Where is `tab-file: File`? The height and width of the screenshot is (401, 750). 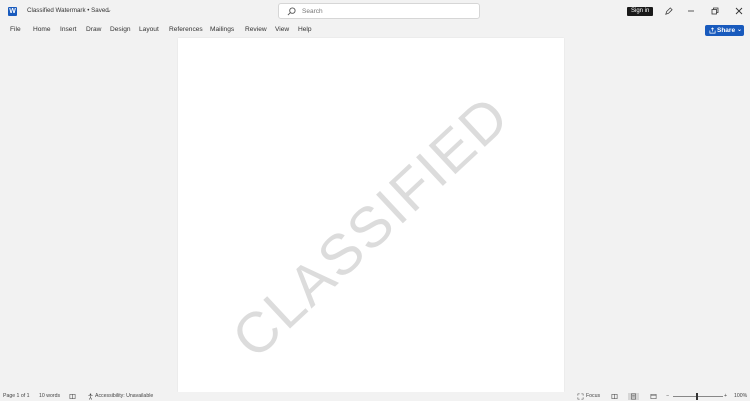
tab-file: File is located at coordinates (15, 29).